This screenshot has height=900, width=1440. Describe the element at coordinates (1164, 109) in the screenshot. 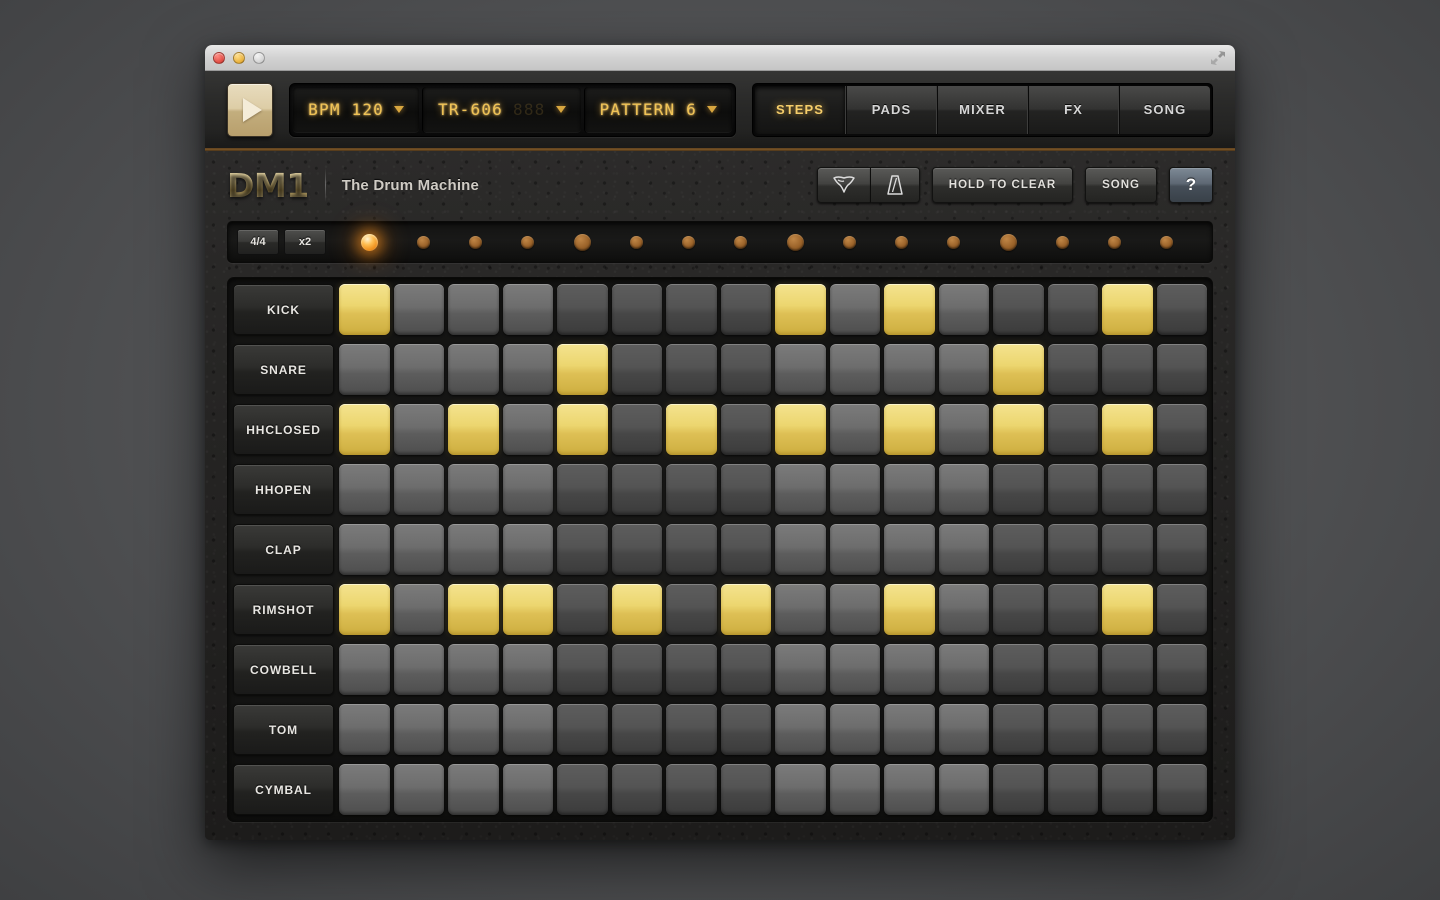

I see `tab-song: SONG` at that location.